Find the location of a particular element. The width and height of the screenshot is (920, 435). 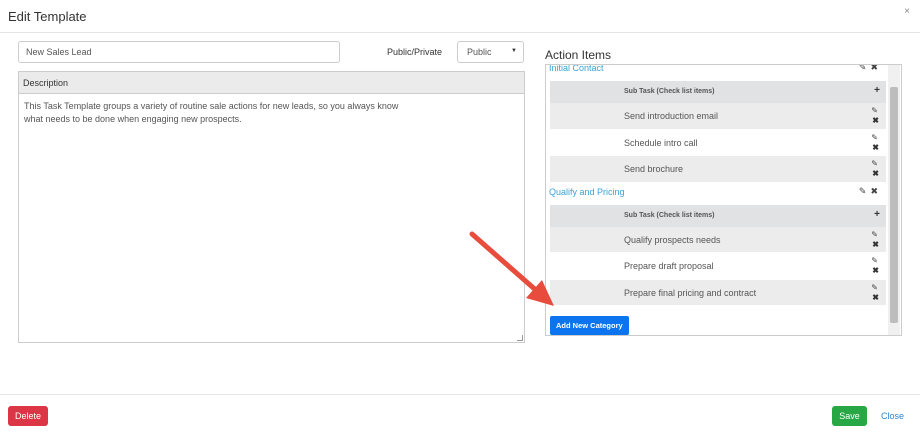

subtask-name: Prepare final pricing and contract is located at coordinates (690, 292).